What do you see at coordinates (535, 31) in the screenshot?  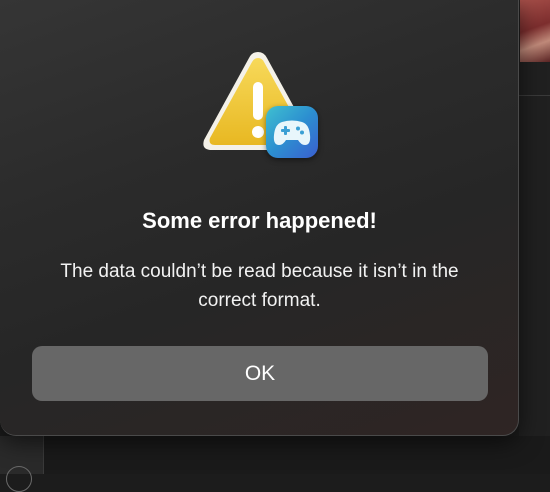 I see `background-thumbnail-image` at bounding box center [535, 31].